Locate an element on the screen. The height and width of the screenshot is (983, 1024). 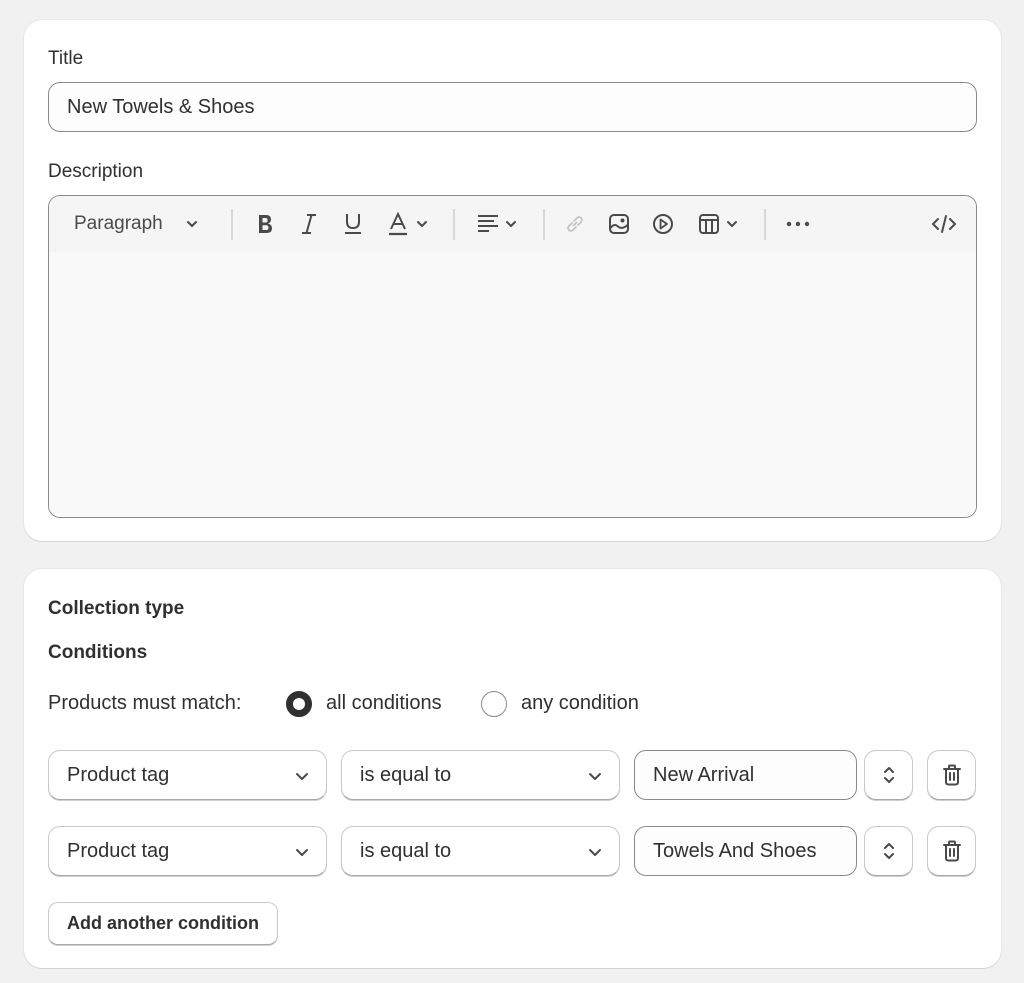
condition-value-input: Towels And Shoes is located at coordinates (745, 851).